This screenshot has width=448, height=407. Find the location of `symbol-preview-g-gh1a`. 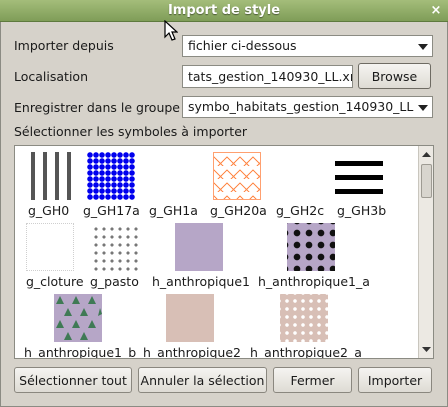

symbol-preview-g-gh1a is located at coordinates (174, 176).